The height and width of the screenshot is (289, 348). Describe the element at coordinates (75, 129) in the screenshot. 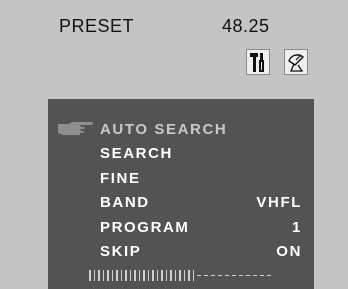

I see `pointing-hand-icon` at that location.